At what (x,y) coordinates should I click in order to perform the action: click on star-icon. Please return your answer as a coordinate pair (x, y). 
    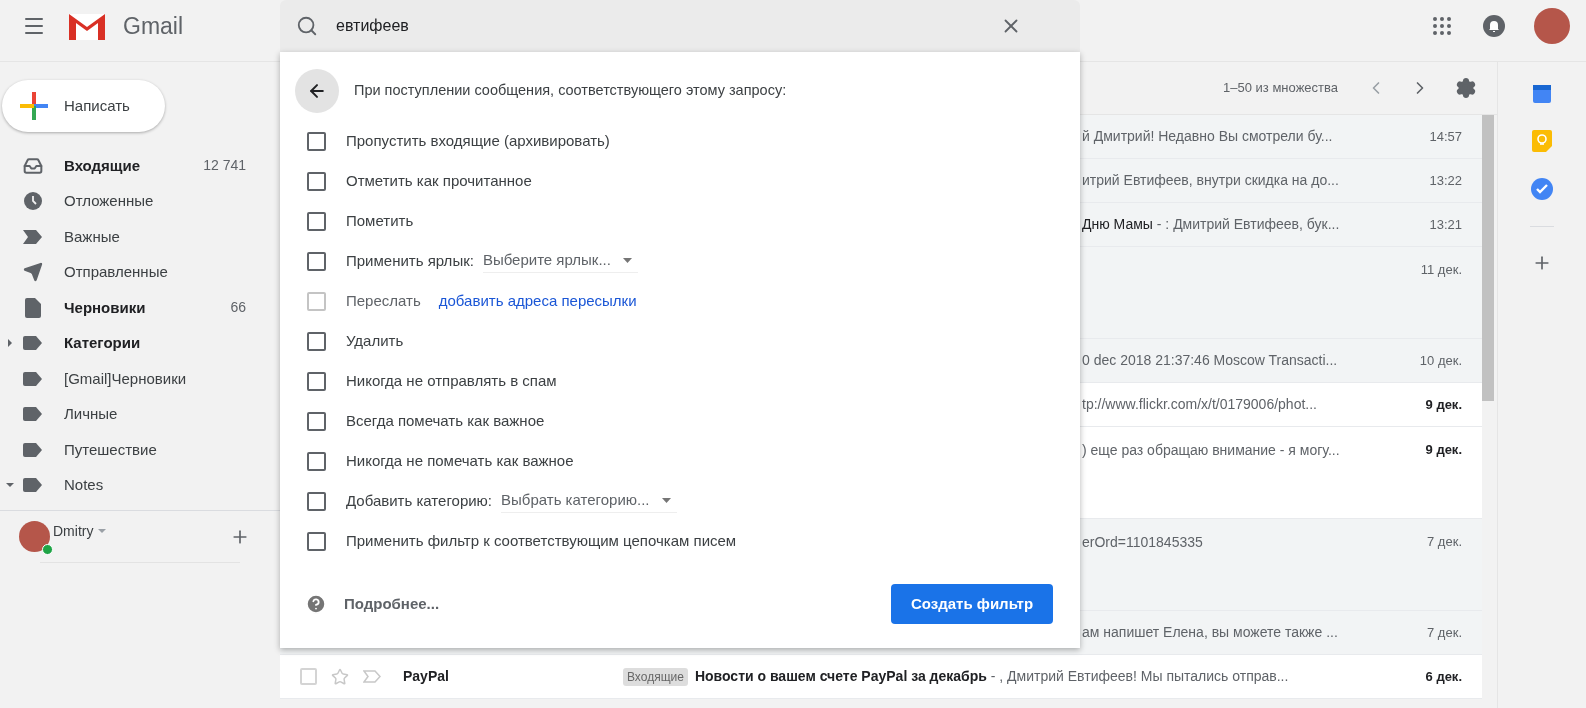
    Looking at the image, I should click on (340, 676).